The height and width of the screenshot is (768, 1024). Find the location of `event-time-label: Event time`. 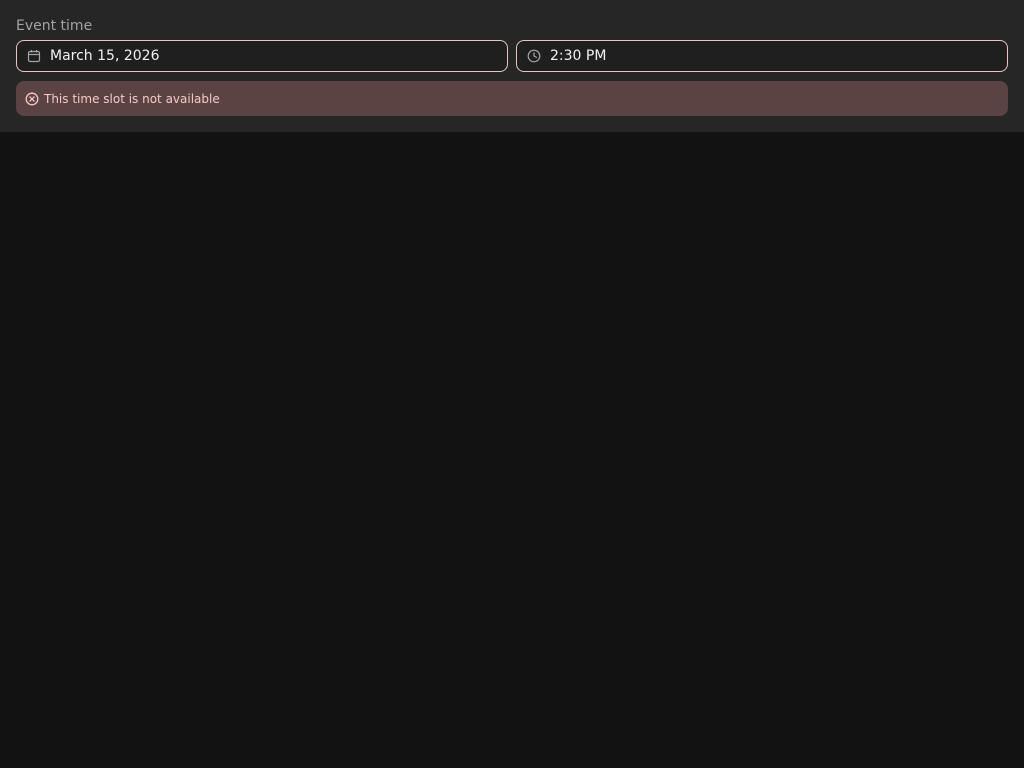

event-time-label: Event time is located at coordinates (54, 26).